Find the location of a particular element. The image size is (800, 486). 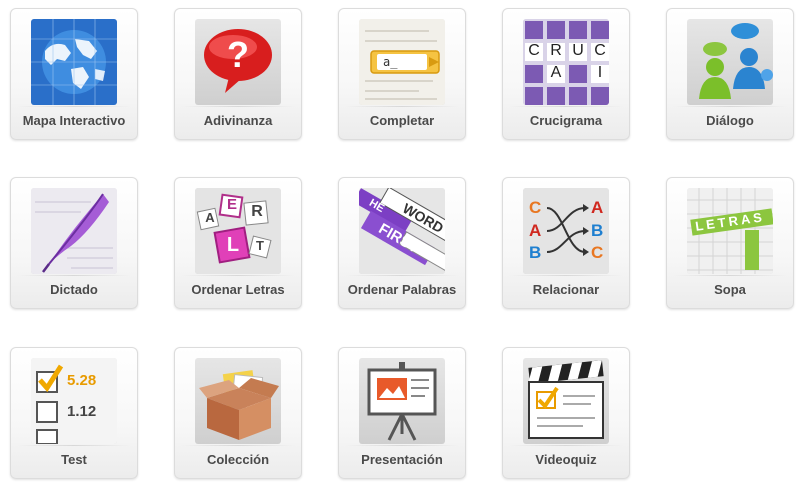

tile-label: Ordenar Letras is located at coordinates (238, 288).